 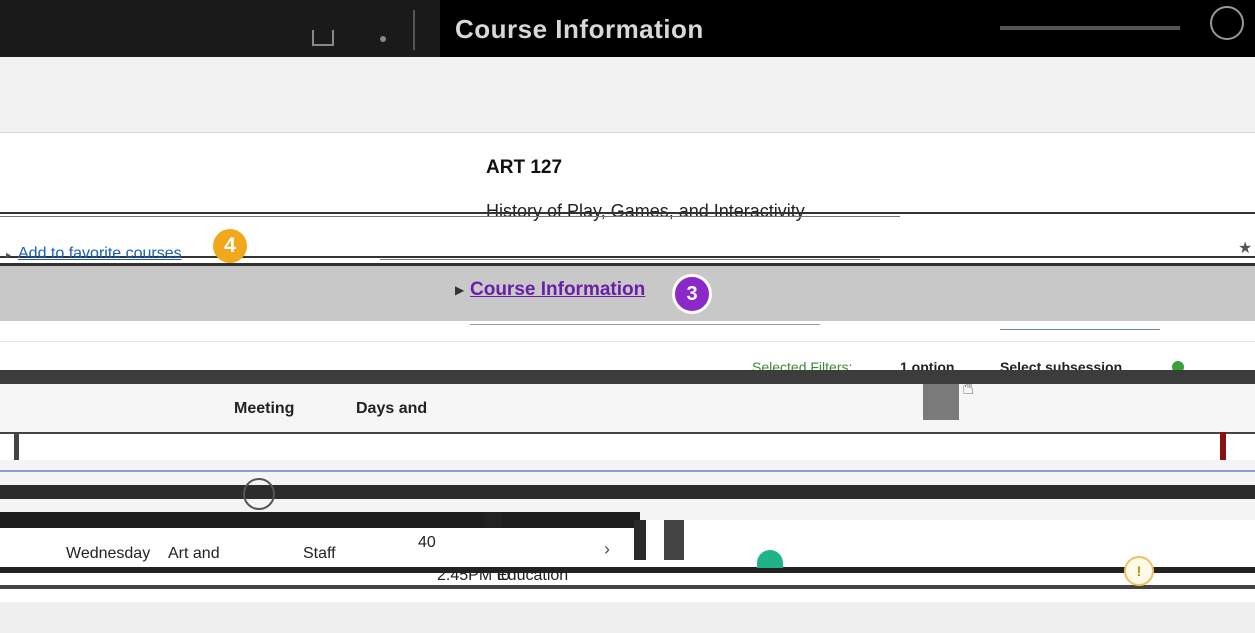 What do you see at coordinates (391, 409) in the screenshot?
I see `column-header-days: Days and` at bounding box center [391, 409].